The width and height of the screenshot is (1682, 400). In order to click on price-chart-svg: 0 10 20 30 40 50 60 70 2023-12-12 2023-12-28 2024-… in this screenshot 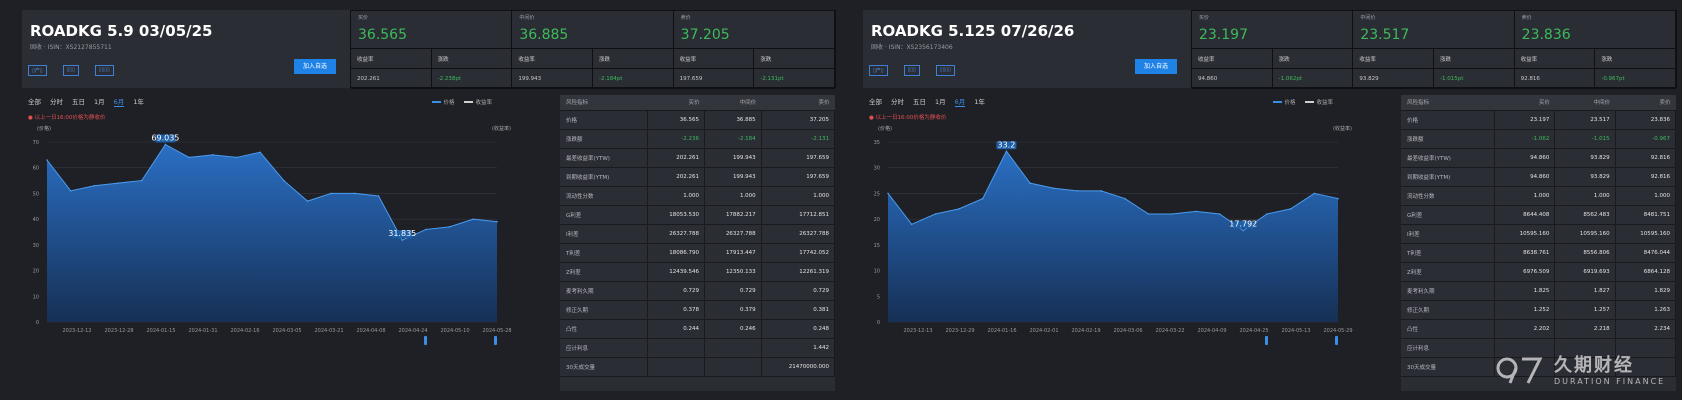, I will do `click(272, 233)`.